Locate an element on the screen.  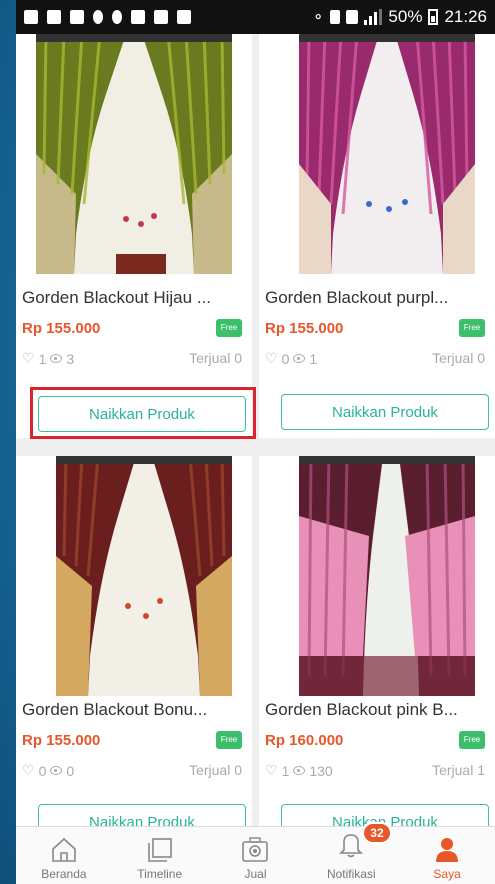
sold-count: Terjual 1 is located at coordinates (458, 770).